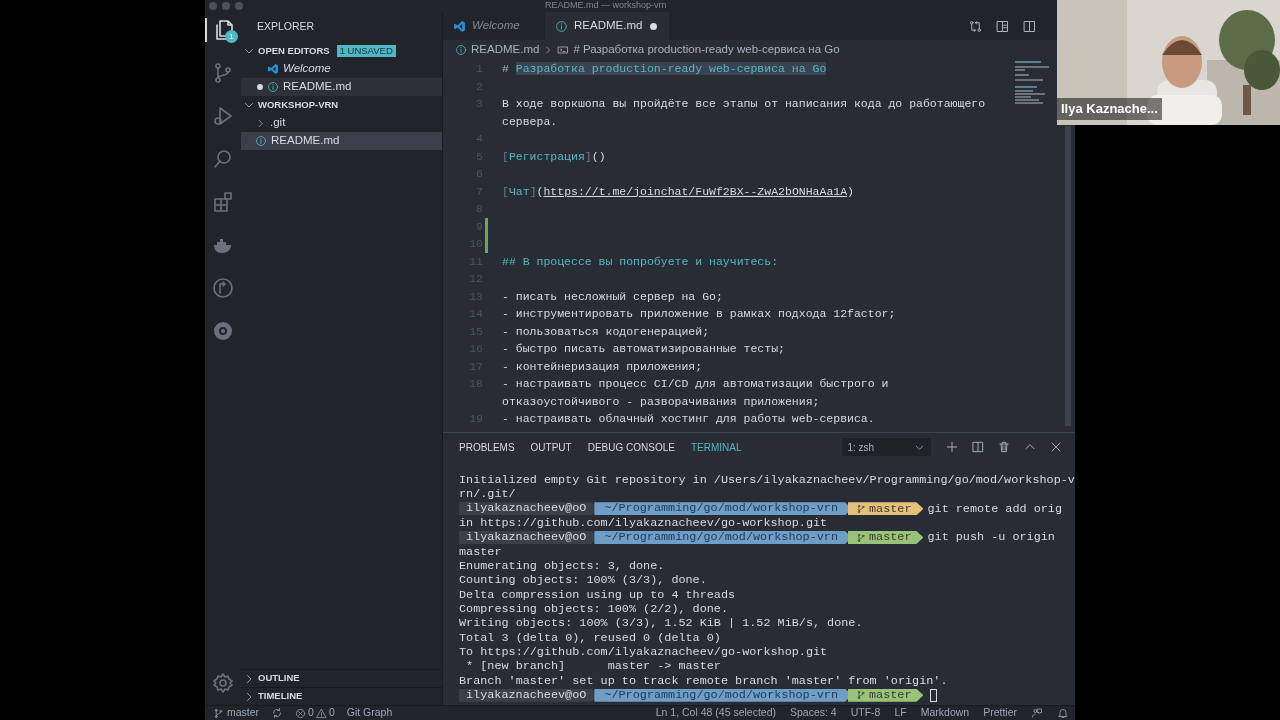 The height and width of the screenshot is (720, 1280). What do you see at coordinates (321, 713) in the screenshot?
I see `warning-icon` at bounding box center [321, 713].